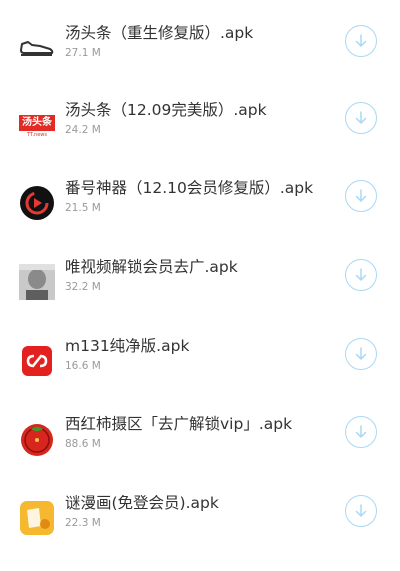 This screenshot has height=571, width=400. I want to click on yellow-comic-icon, so click(37, 518).